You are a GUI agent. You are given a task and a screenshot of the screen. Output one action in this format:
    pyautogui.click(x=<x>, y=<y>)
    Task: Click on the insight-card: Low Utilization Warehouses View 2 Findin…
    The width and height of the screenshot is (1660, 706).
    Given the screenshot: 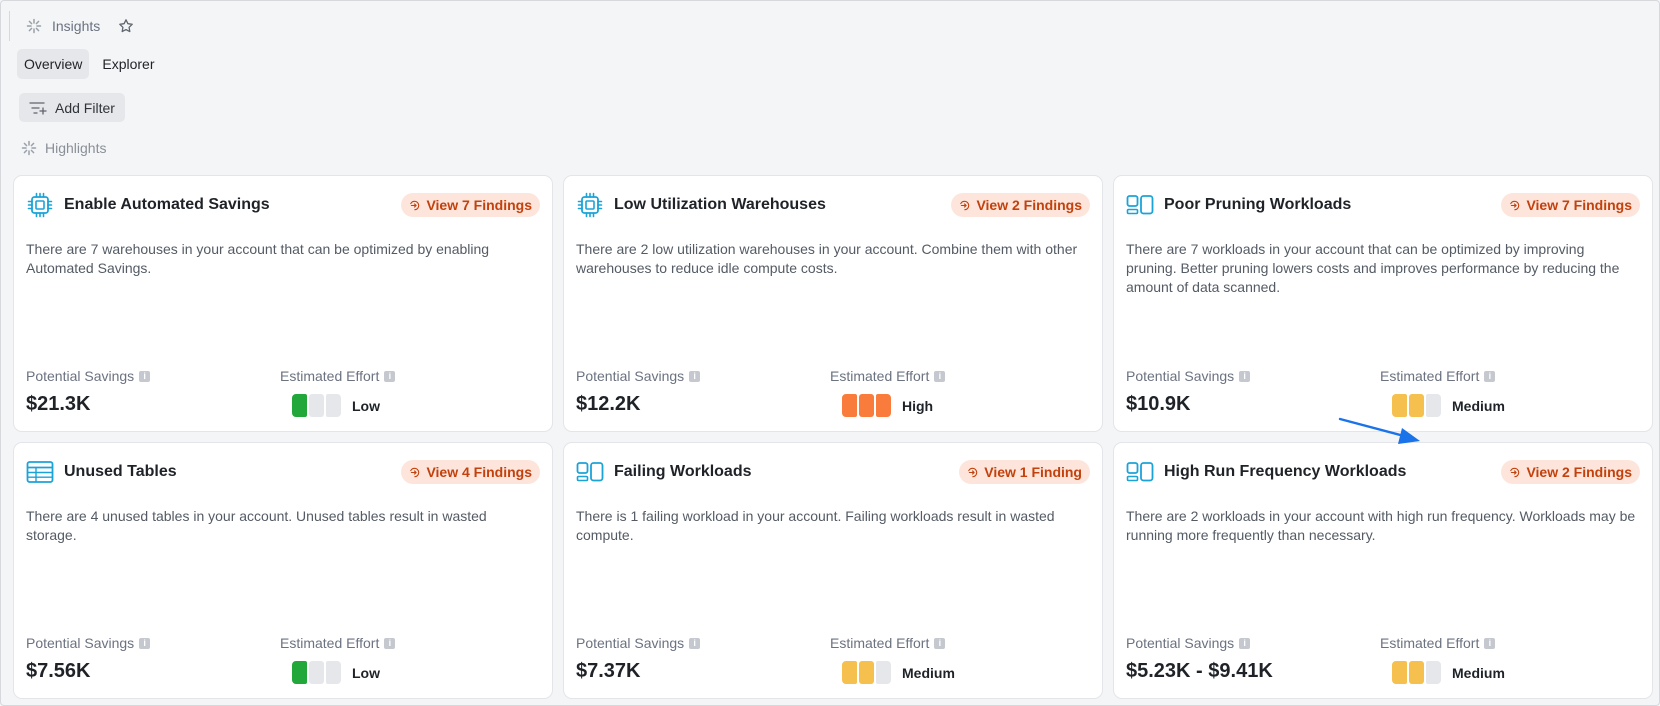 What is the action you would take?
    pyautogui.click(x=833, y=303)
    